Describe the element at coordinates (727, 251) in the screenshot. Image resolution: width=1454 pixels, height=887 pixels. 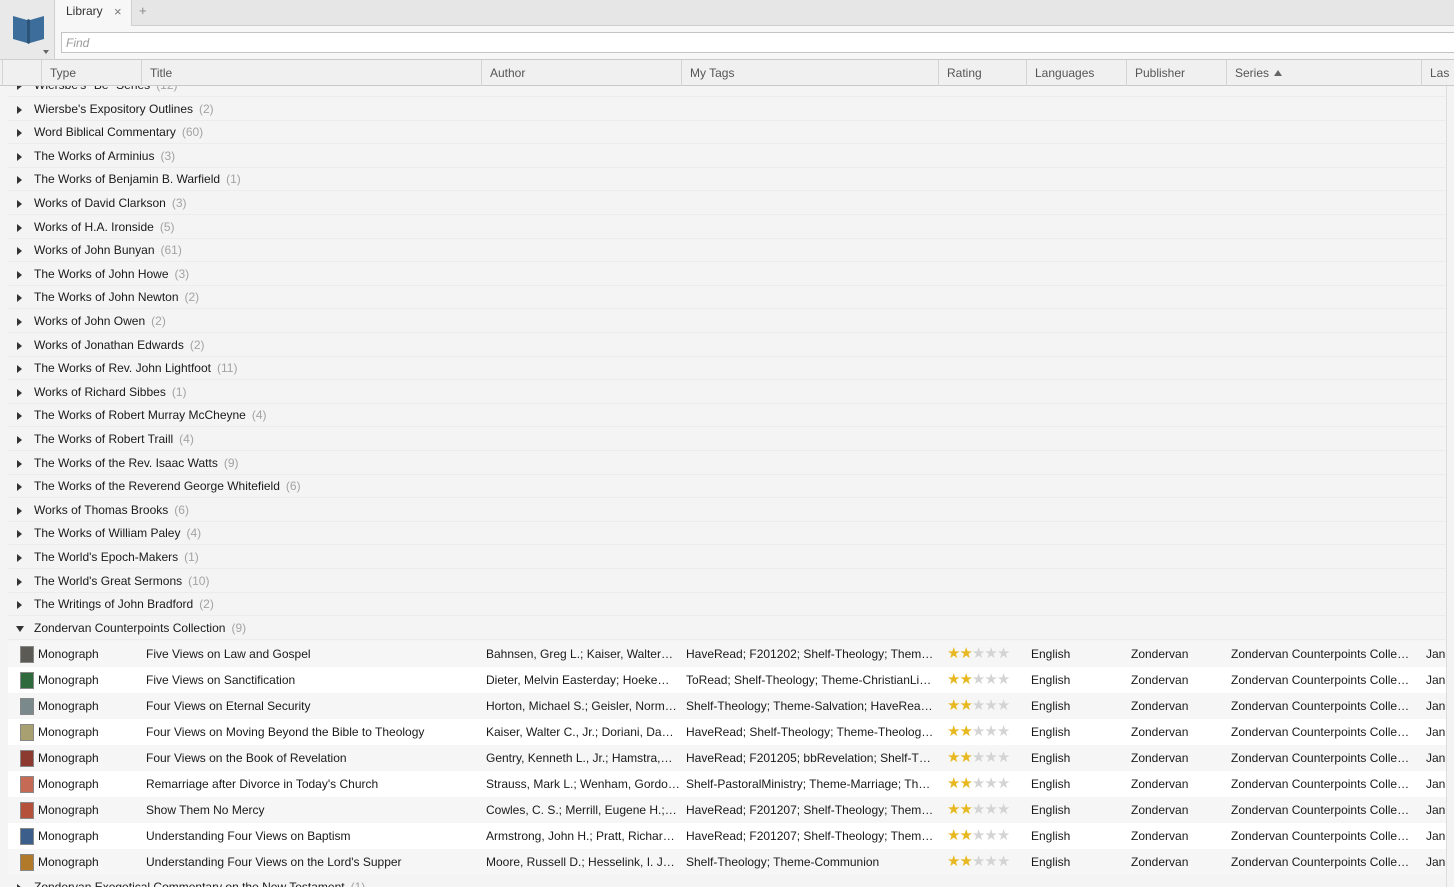
I see `series-group-row: Works of John Bunyan (61)` at that location.